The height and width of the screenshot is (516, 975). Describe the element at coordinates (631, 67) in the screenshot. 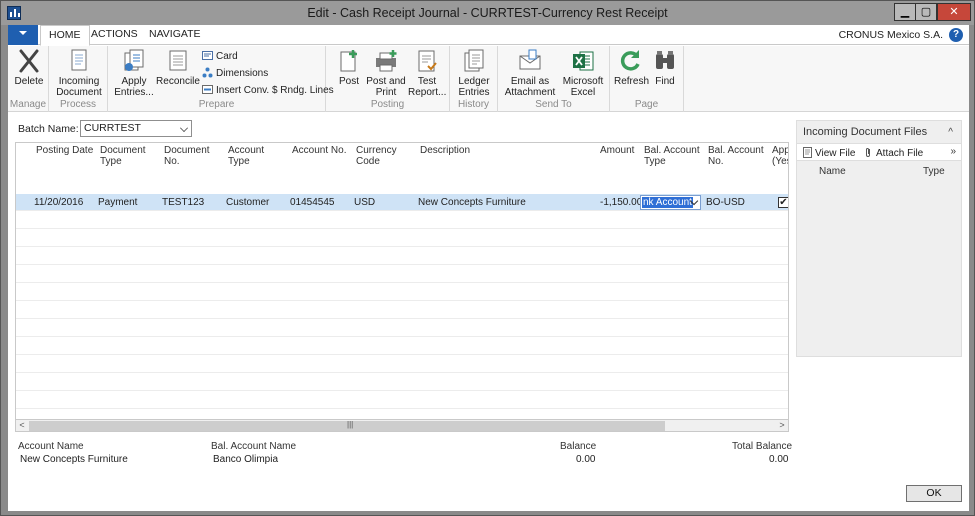

I see `refresh-button: Refresh` at that location.